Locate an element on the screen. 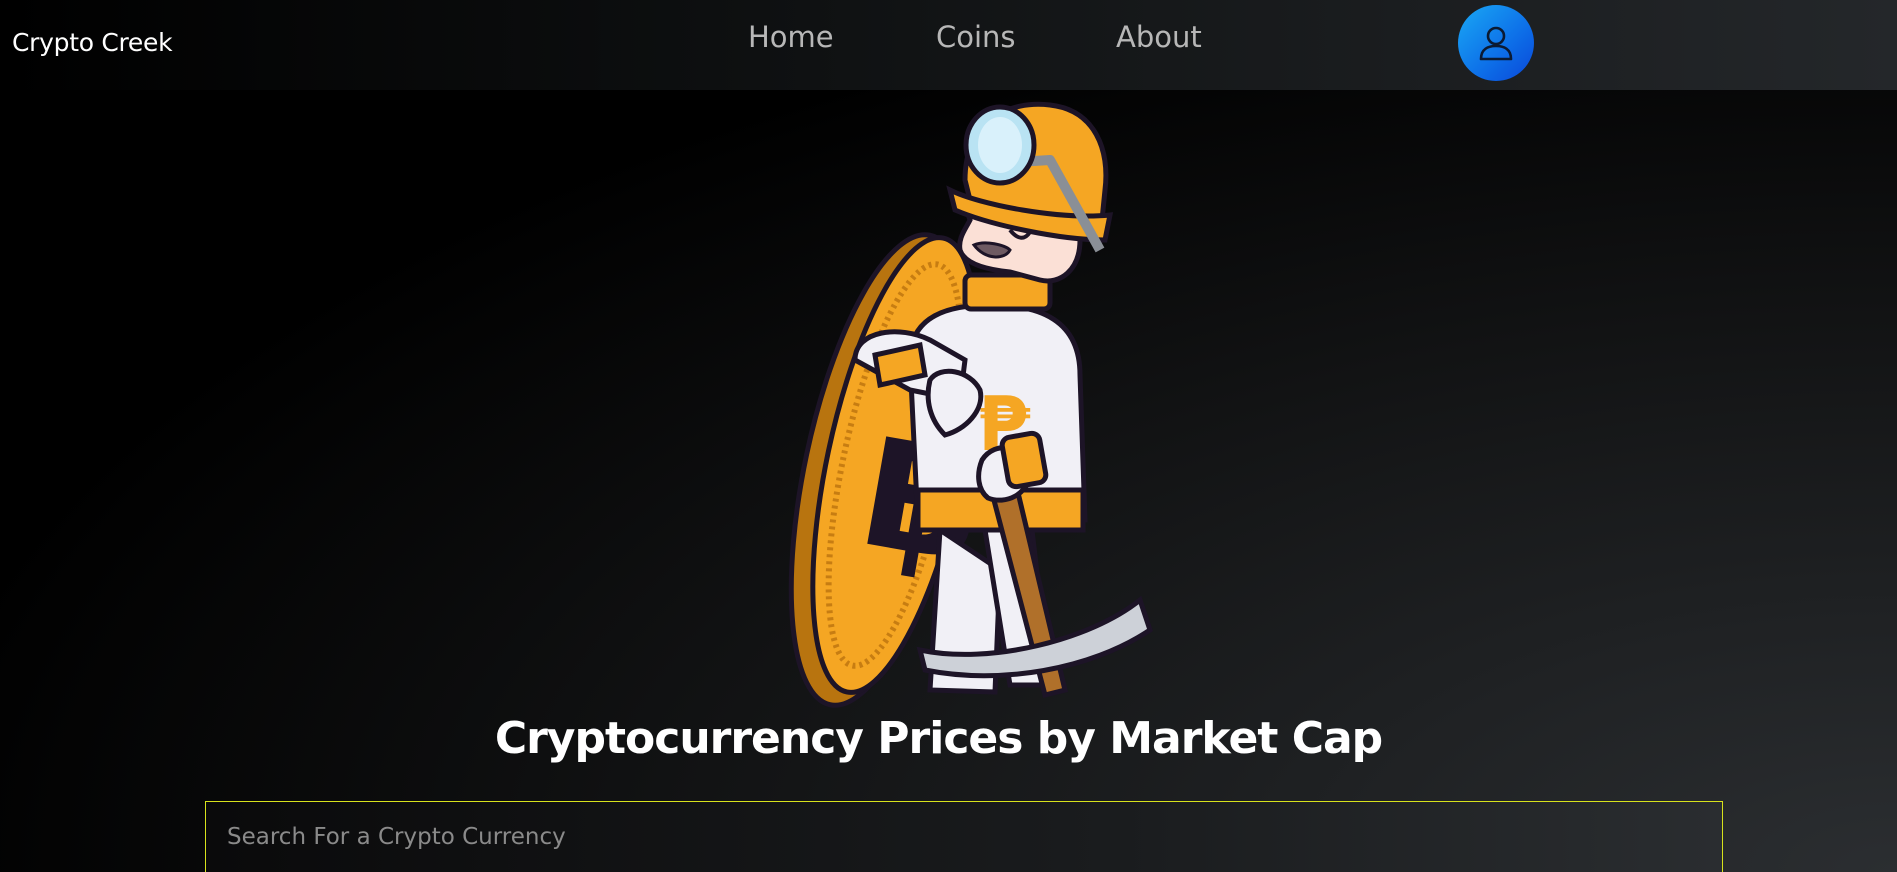  search-input is located at coordinates (964, 837).